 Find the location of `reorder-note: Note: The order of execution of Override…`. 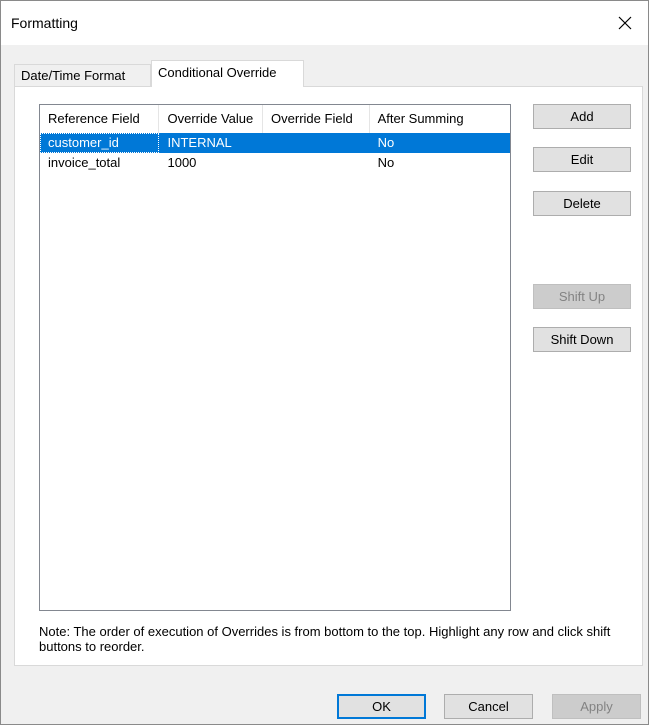

reorder-note: Note: The order of execution of Override… is located at coordinates (325, 639).